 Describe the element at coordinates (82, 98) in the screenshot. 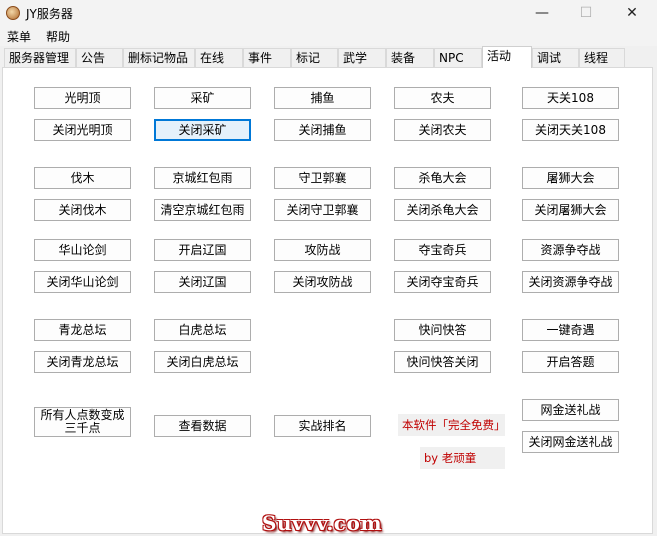

I see `guangmingding-button: 光明顶` at that location.